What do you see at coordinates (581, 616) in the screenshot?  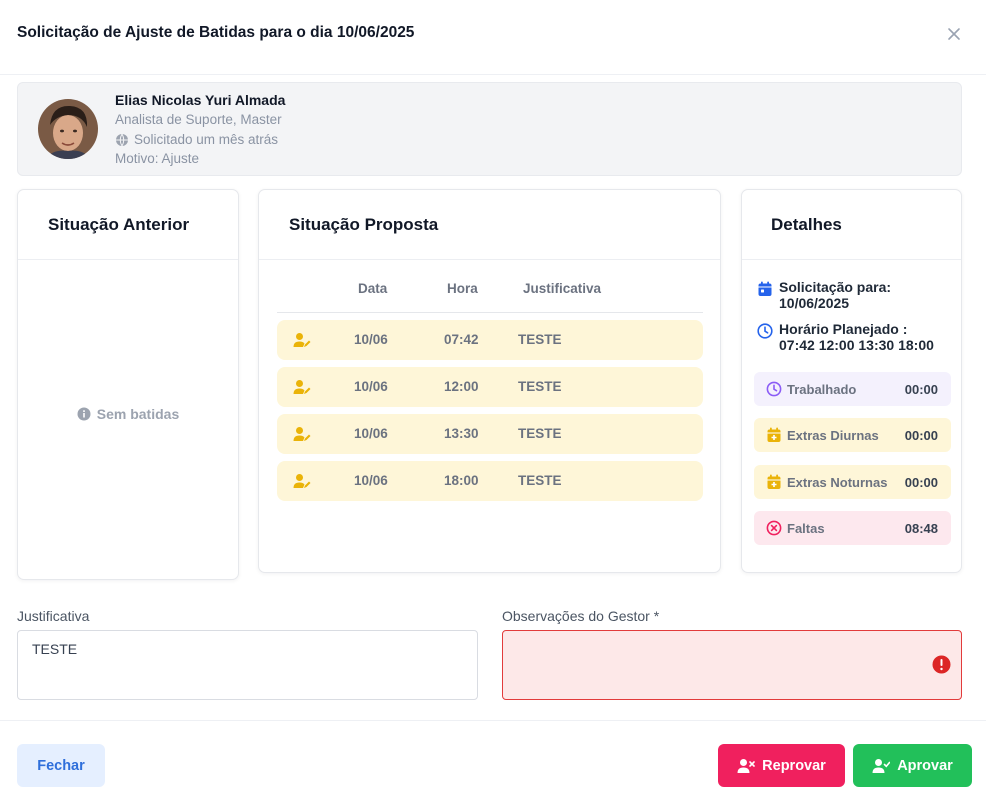 I see `manager-notes-label: Observações do Gestor *` at bounding box center [581, 616].